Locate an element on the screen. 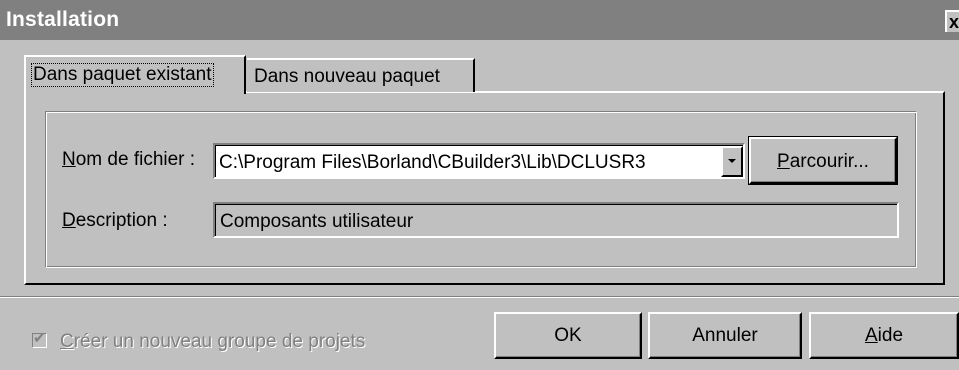 This screenshot has height=370, width=959. new-project-group-label: Créer un nouveau groupe de projets is located at coordinates (213, 341).